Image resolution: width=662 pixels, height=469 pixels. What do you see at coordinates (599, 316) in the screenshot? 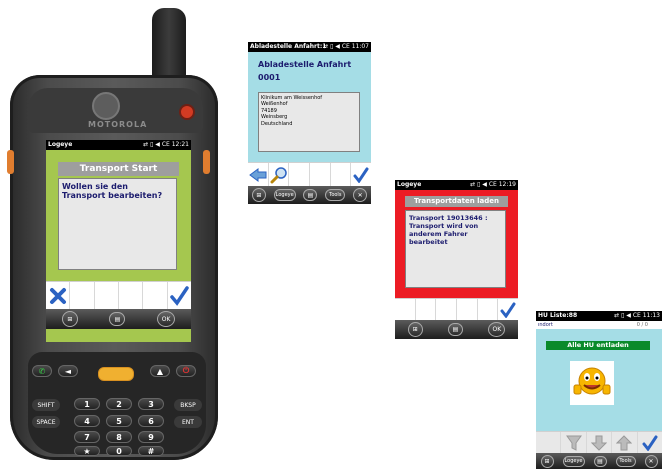
I see `status-bar: HU Liste:88 ⇄ ▯ ◀ CE 11:13` at bounding box center [599, 316].